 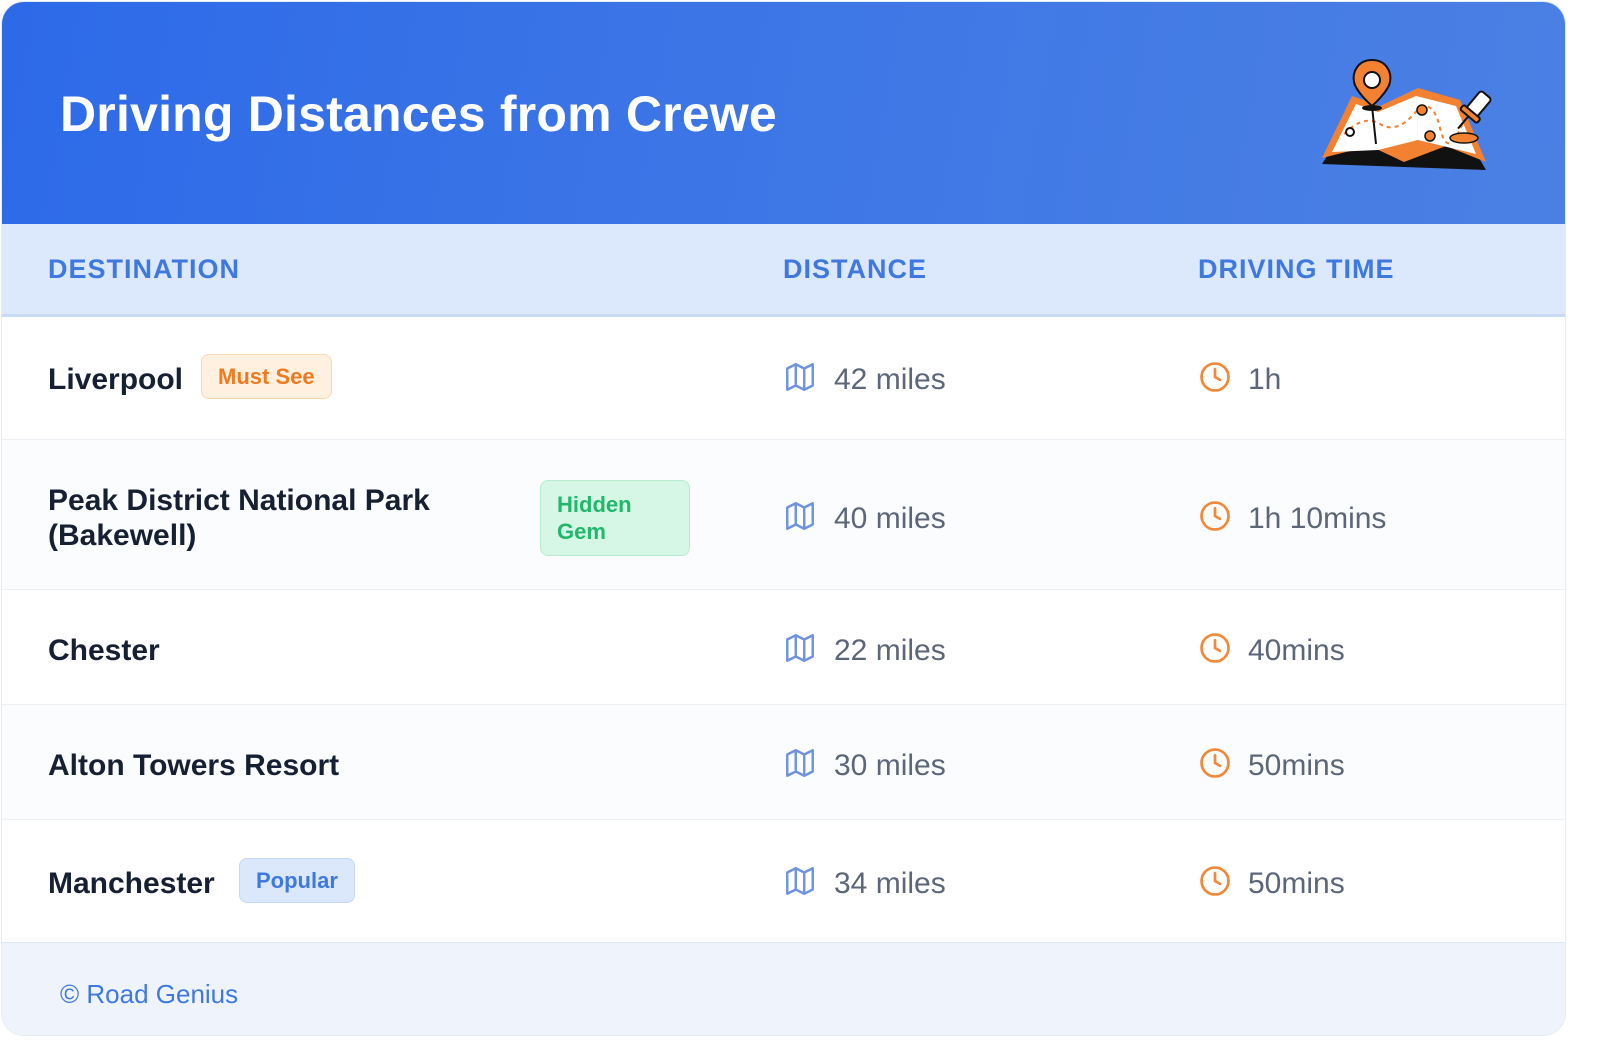 I want to click on distance-value: 22 miles, so click(x=890, y=650).